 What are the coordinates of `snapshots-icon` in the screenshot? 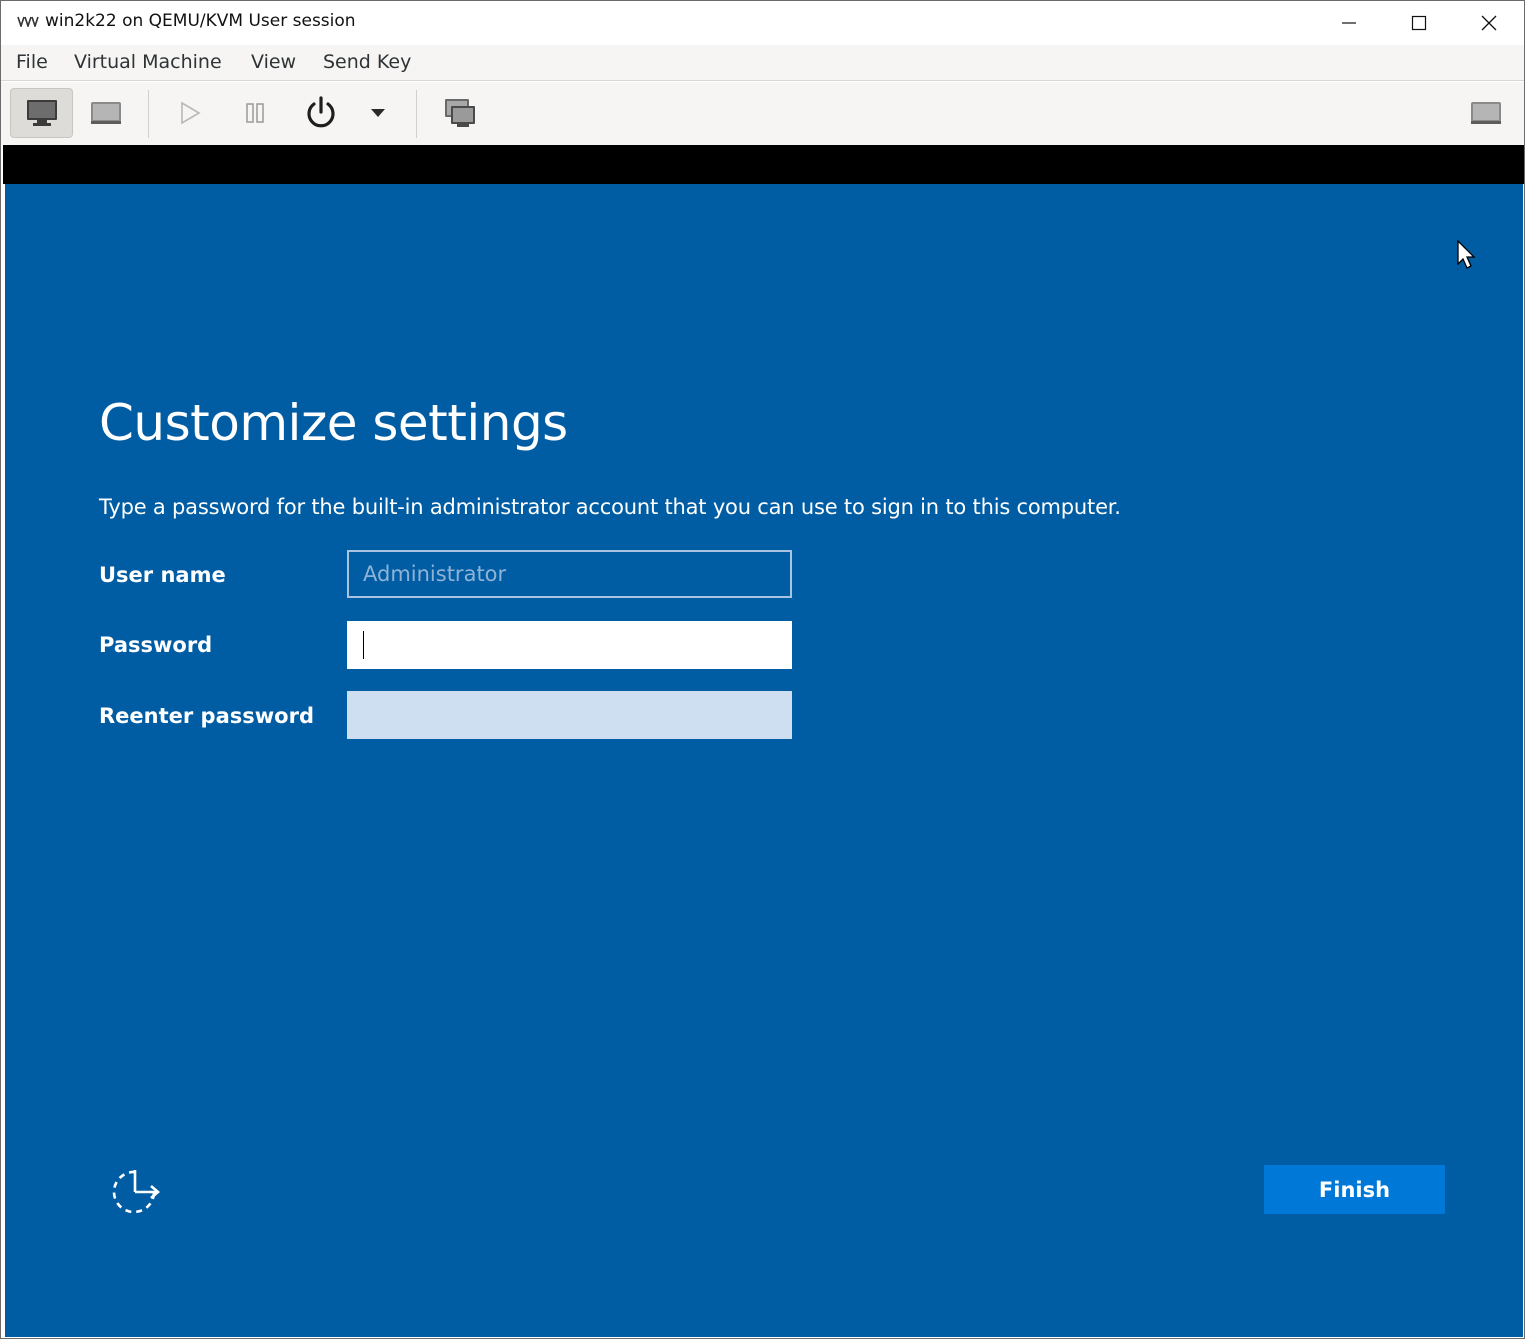 It's located at (460, 113).